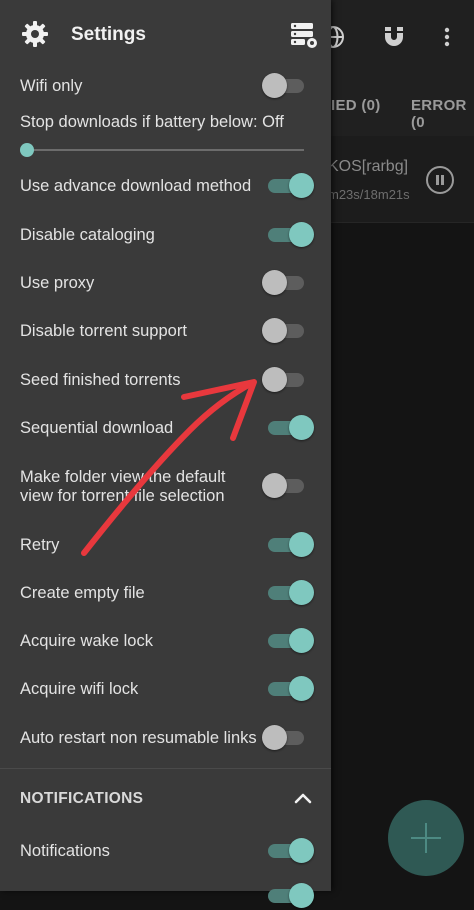  I want to click on wake-lock-toggle, so click(288, 640).